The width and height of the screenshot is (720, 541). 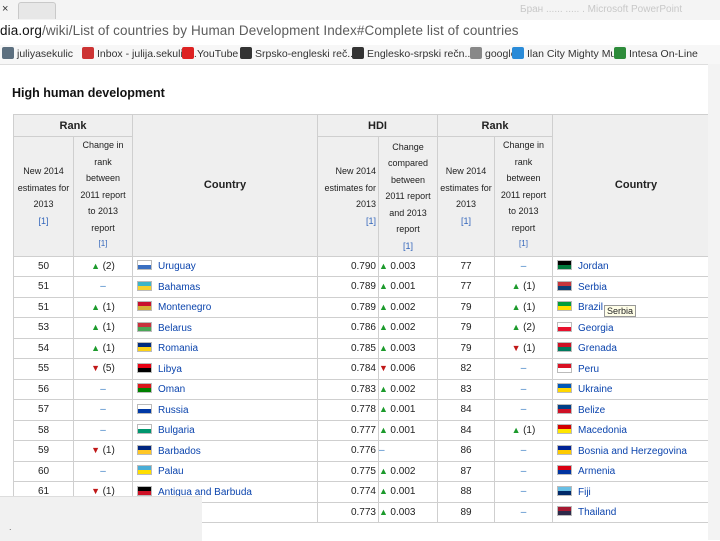 I want to click on country-cell-right: Jordan, so click(x=636, y=266).